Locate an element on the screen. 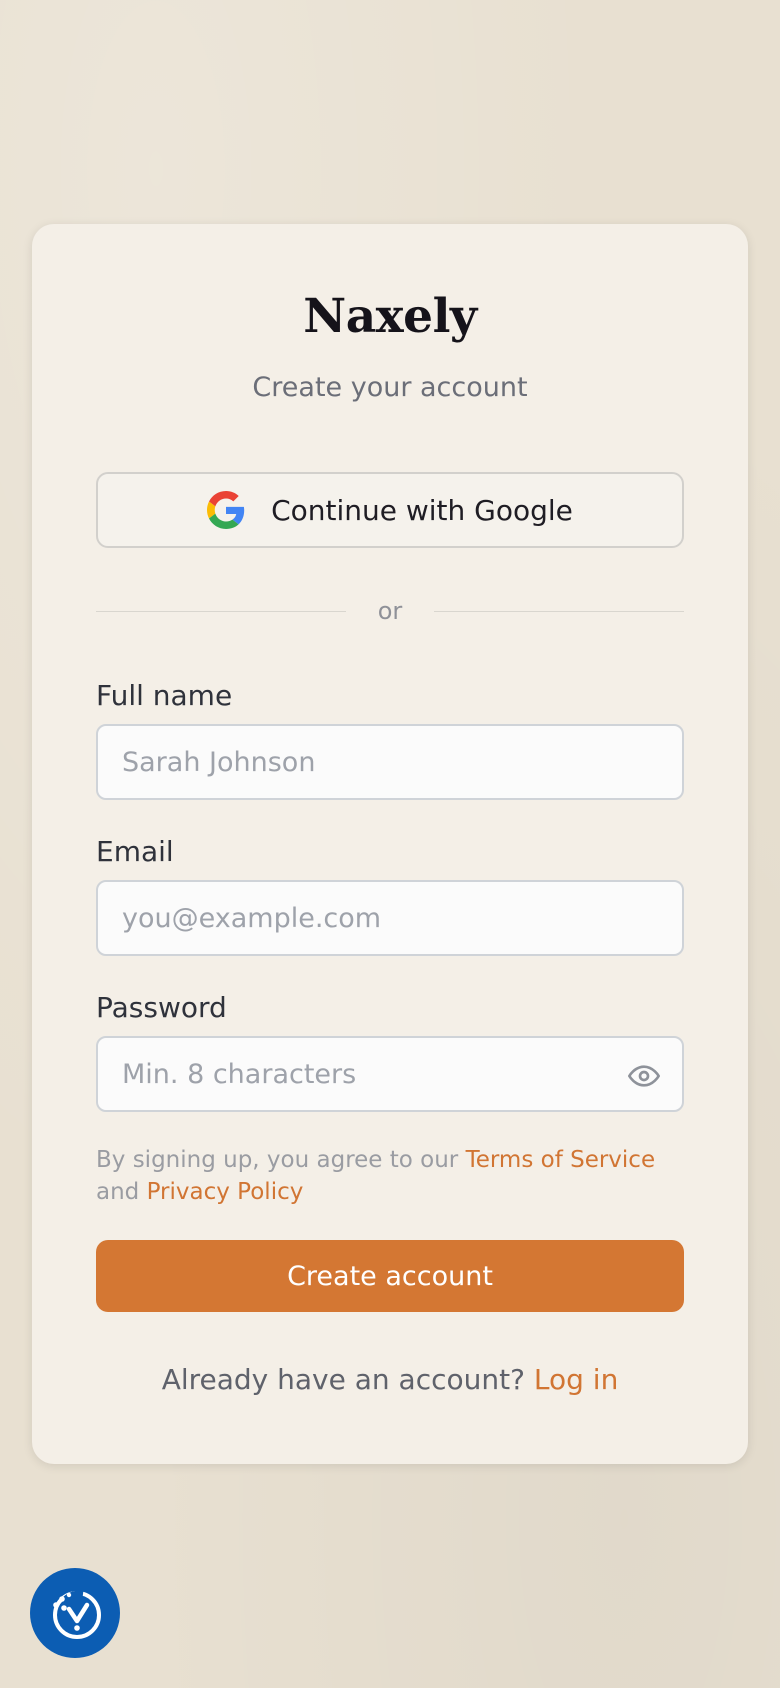  terms-conjunction: and is located at coordinates (118, 1192).